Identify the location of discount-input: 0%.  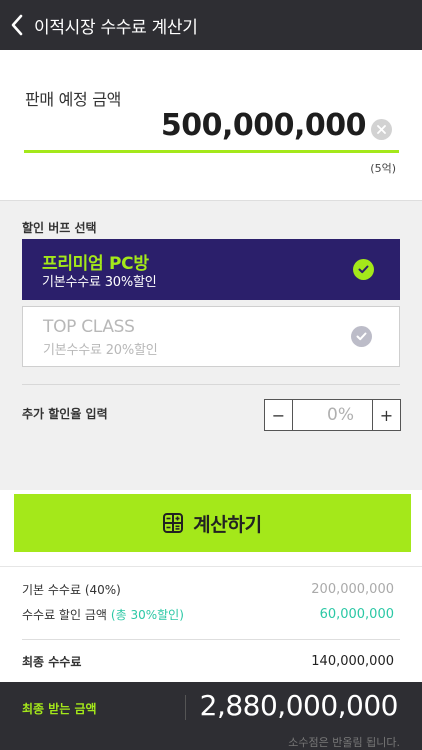
(332, 415).